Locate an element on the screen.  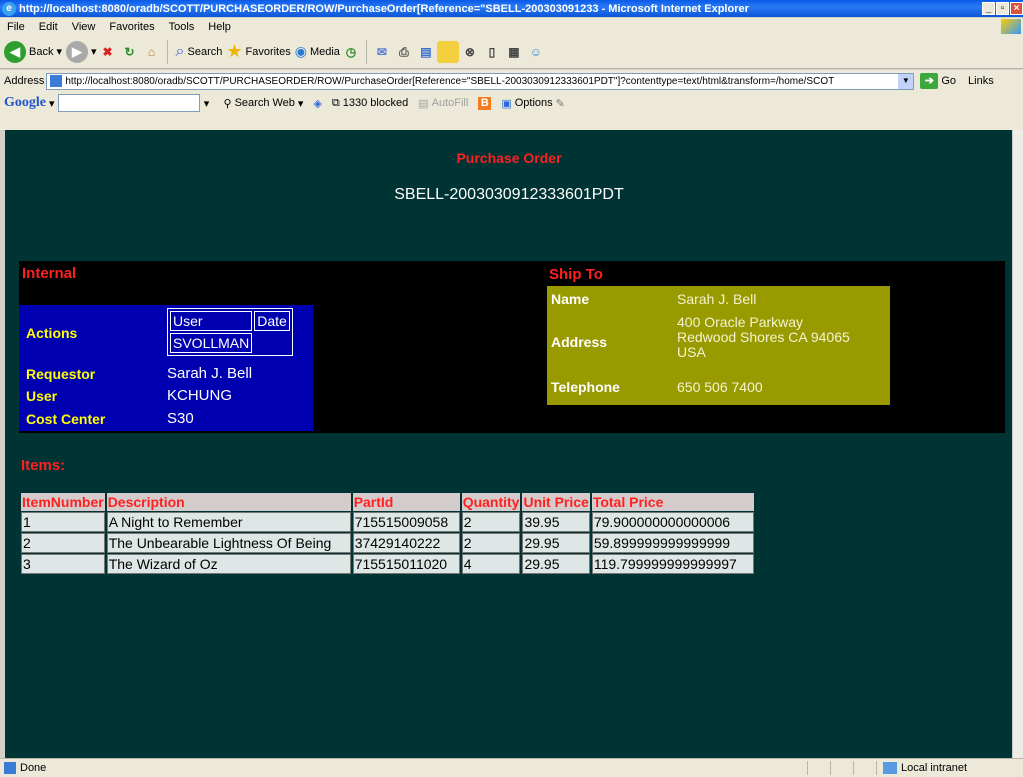
search-web-dropdown-icon: ▾ is located at coordinates (300, 103).